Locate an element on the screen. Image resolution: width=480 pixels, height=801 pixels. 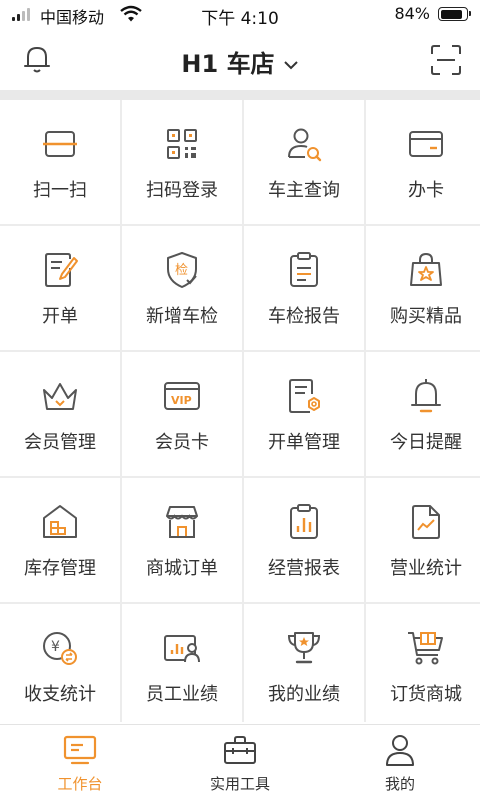
grid-item-label: 我的业绩 is located at coordinates (304, 694).